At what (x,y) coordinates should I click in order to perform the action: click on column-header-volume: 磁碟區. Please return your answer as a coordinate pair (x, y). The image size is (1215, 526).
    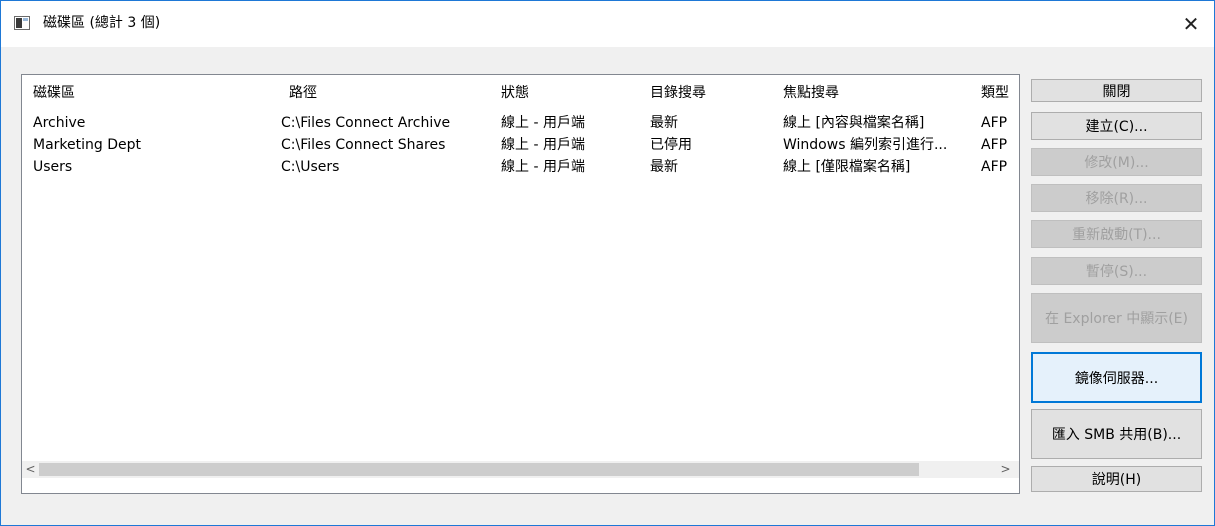
    Looking at the image, I should click on (54, 93).